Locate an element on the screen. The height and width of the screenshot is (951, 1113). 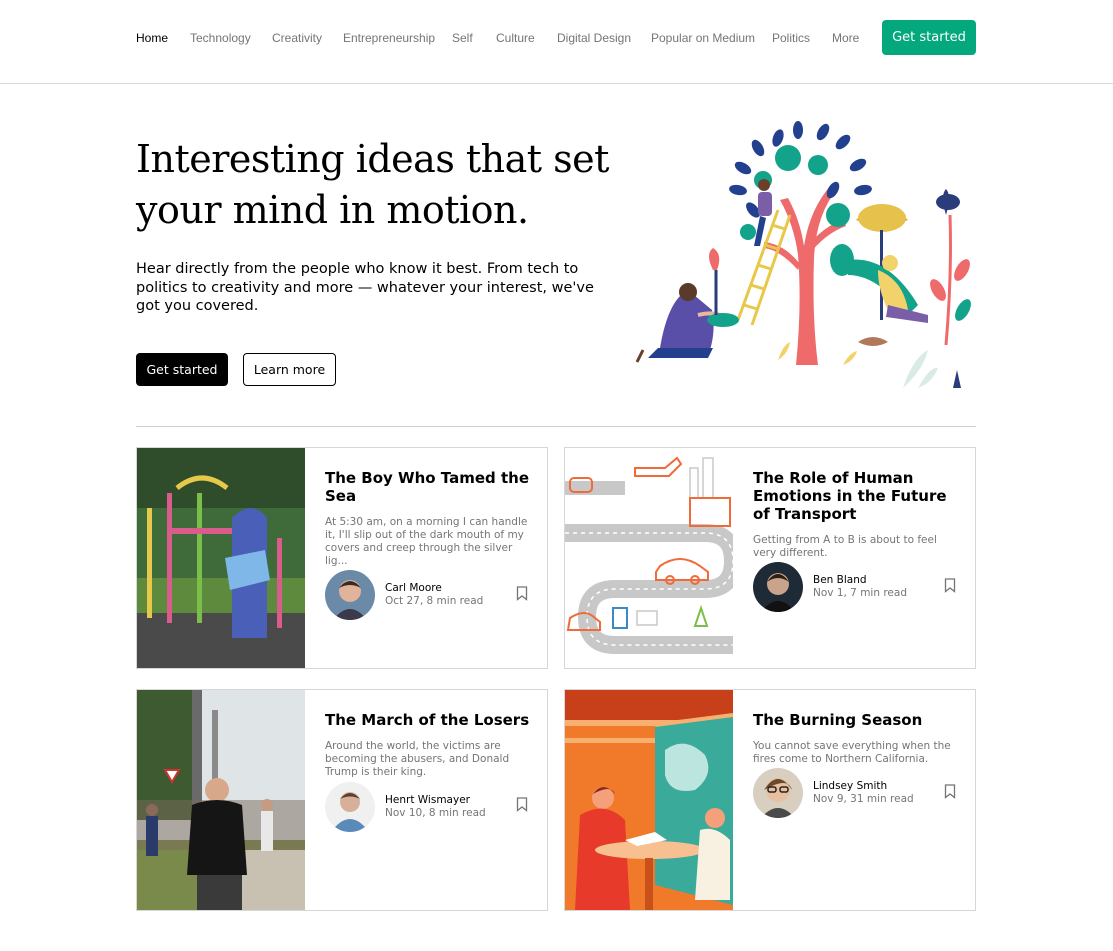
article-title: The Burning Season is located at coordinates (858, 720).